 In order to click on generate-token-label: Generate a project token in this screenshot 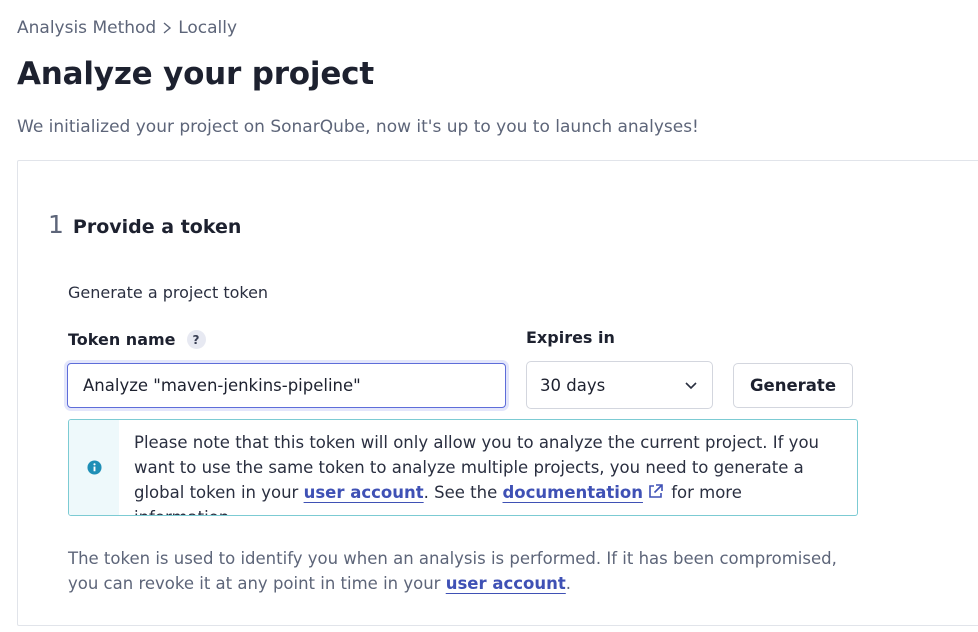, I will do `click(168, 292)`.